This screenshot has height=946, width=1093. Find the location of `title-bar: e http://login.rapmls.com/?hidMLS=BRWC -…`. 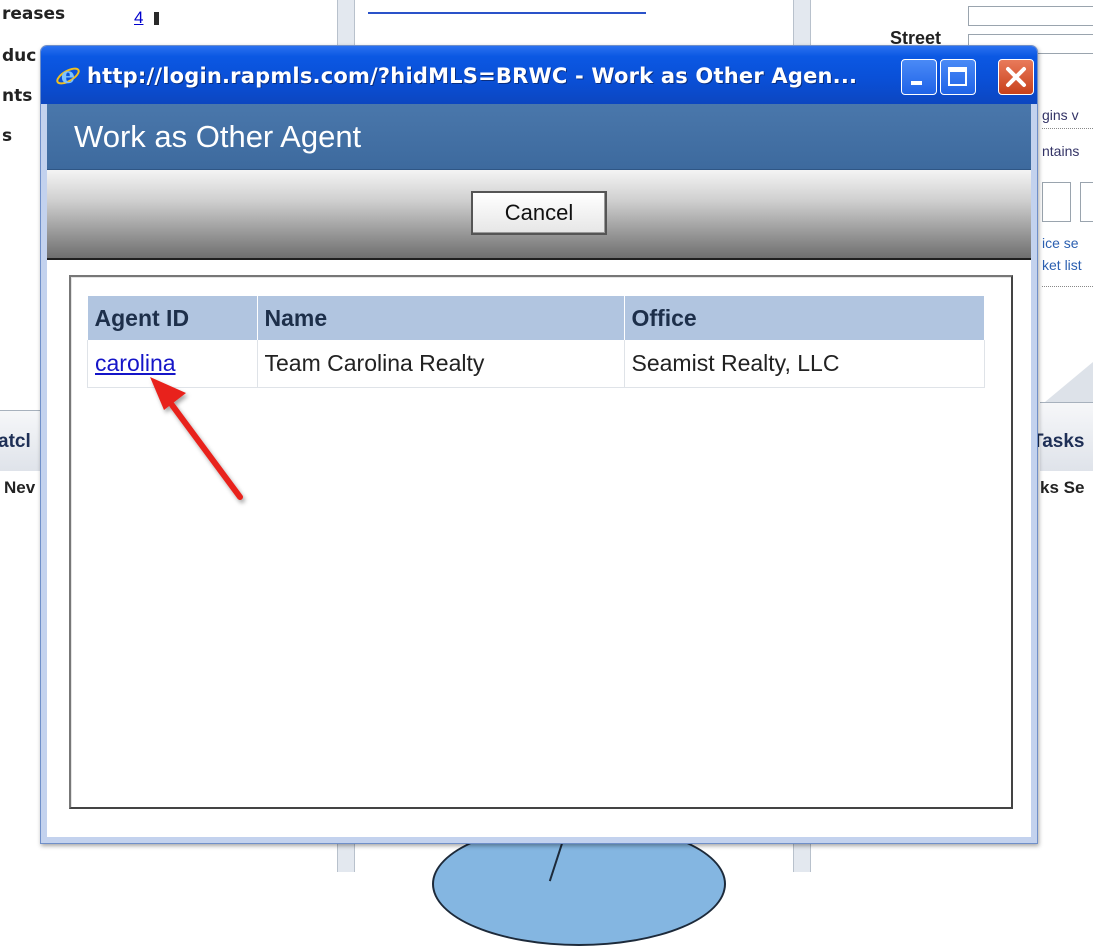

title-bar: e http://login.rapmls.com/?hidMLS=BRWC -… is located at coordinates (539, 75).